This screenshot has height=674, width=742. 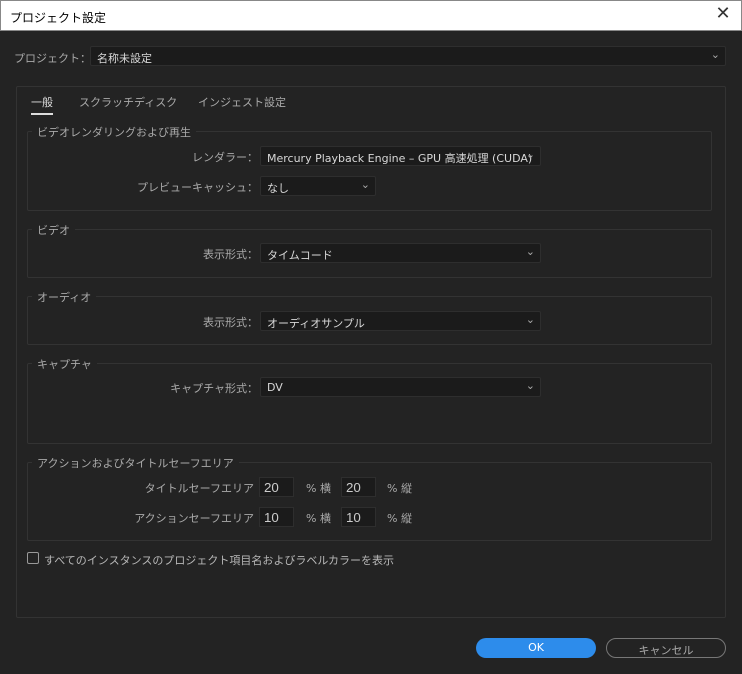 What do you see at coordinates (219, 560) in the screenshot?
I see `show-label-colors-label: すべてのインスタンスのプロジェクト項目名およびラベルカラーを表示` at bounding box center [219, 560].